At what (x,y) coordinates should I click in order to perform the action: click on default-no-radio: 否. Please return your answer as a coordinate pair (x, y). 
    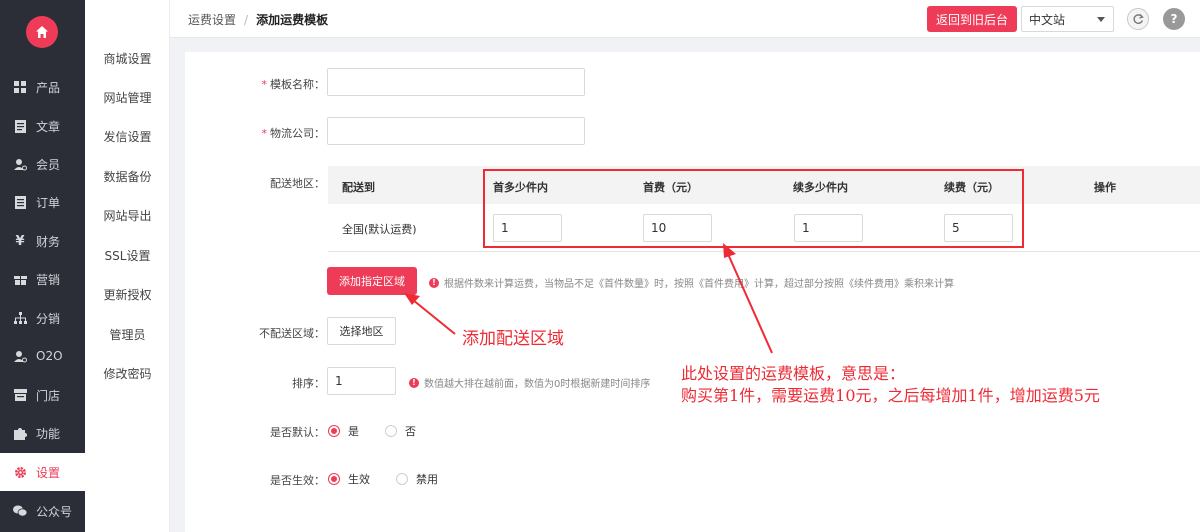
    Looking at the image, I should click on (400, 431).